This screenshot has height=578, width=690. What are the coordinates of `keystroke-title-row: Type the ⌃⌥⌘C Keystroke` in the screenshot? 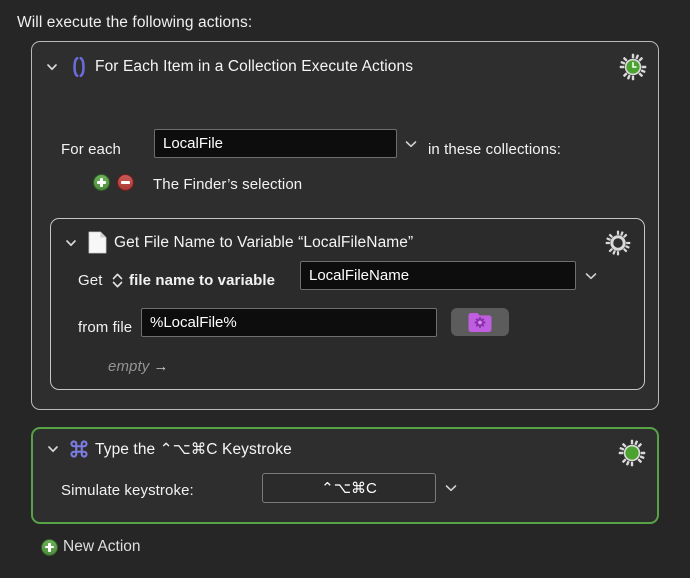 It's located at (167, 449).